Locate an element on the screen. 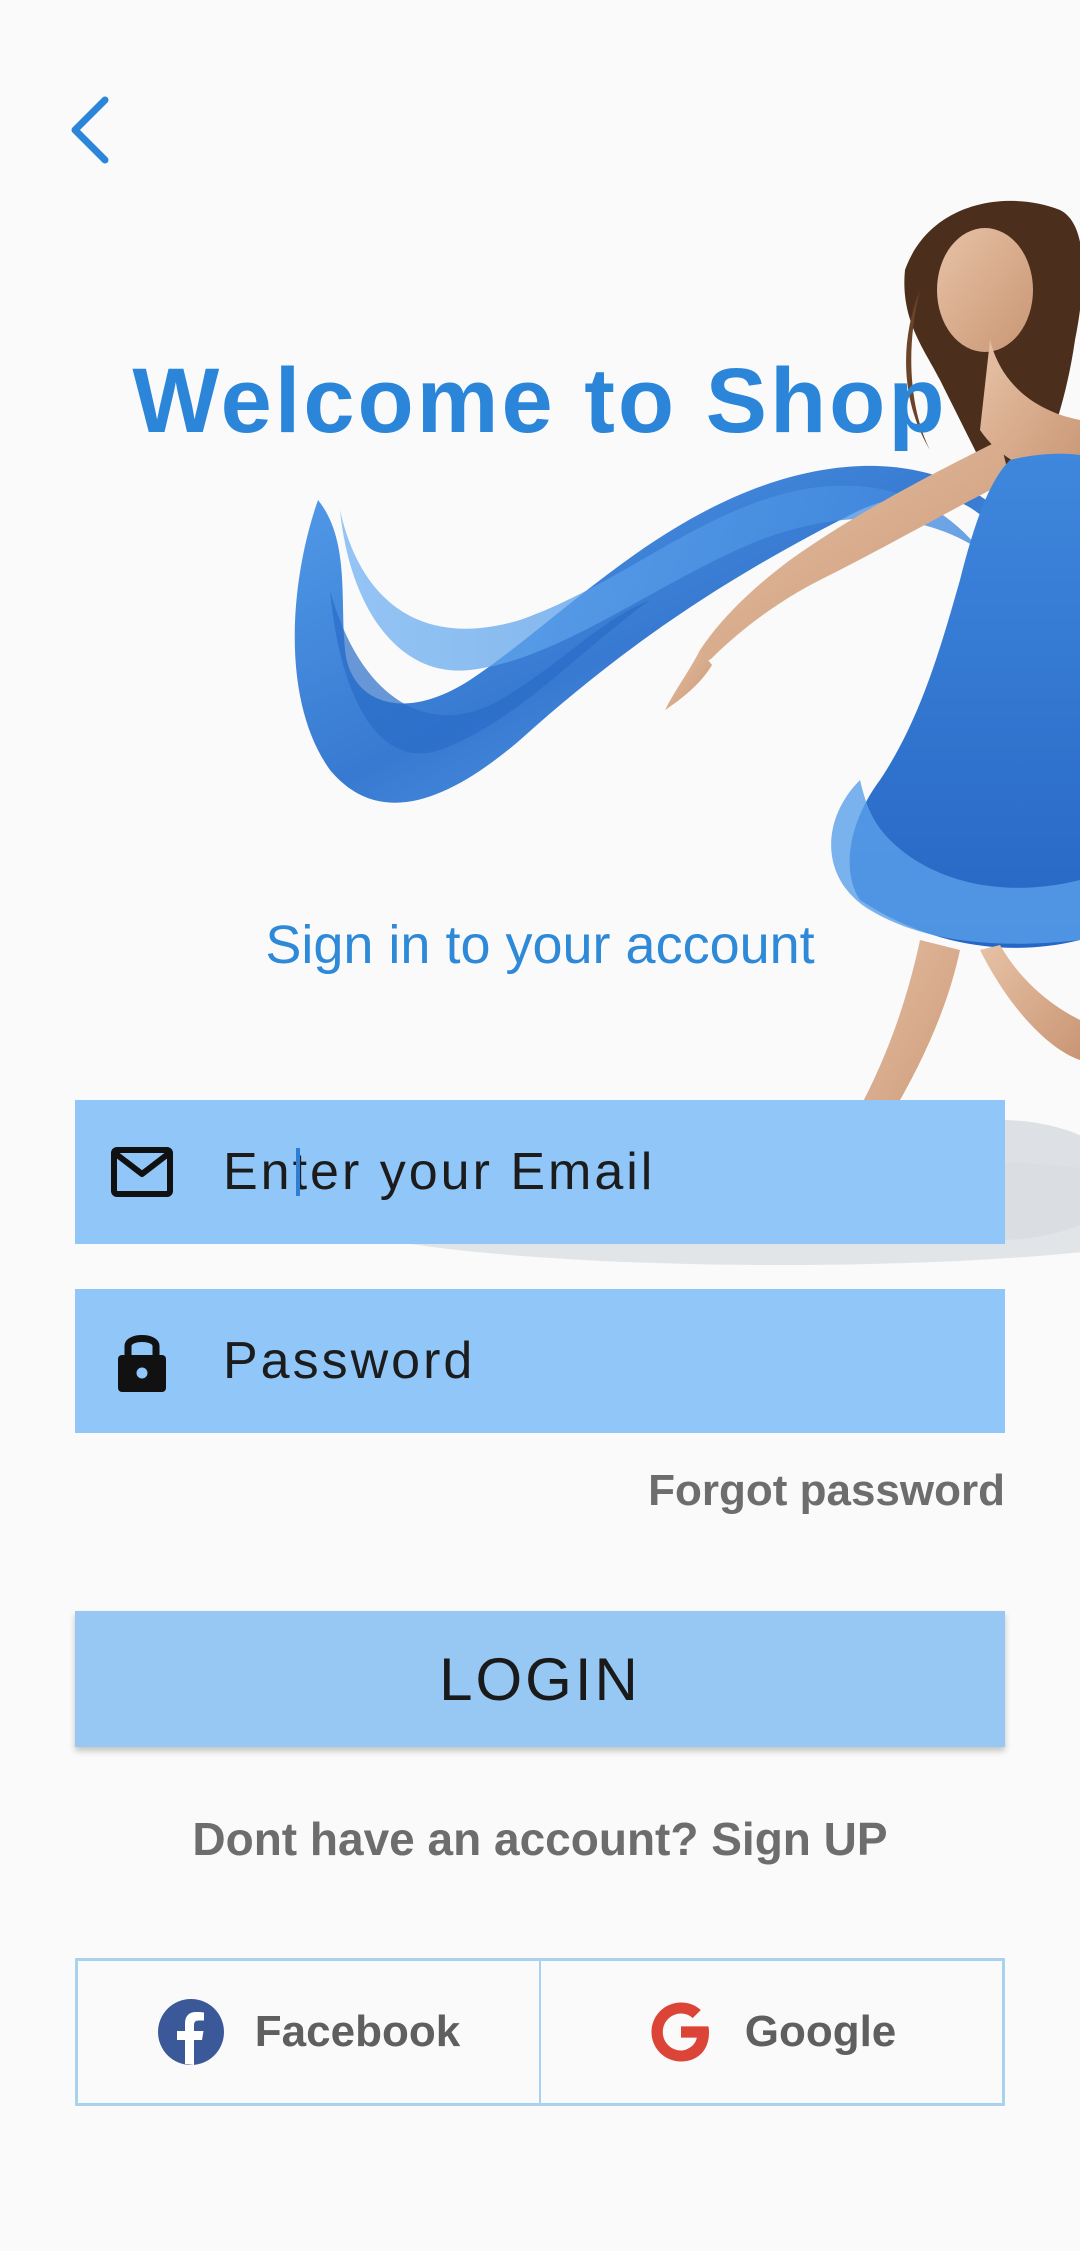 This screenshot has height=2251, width=1080. password-field is located at coordinates (540, 1361).